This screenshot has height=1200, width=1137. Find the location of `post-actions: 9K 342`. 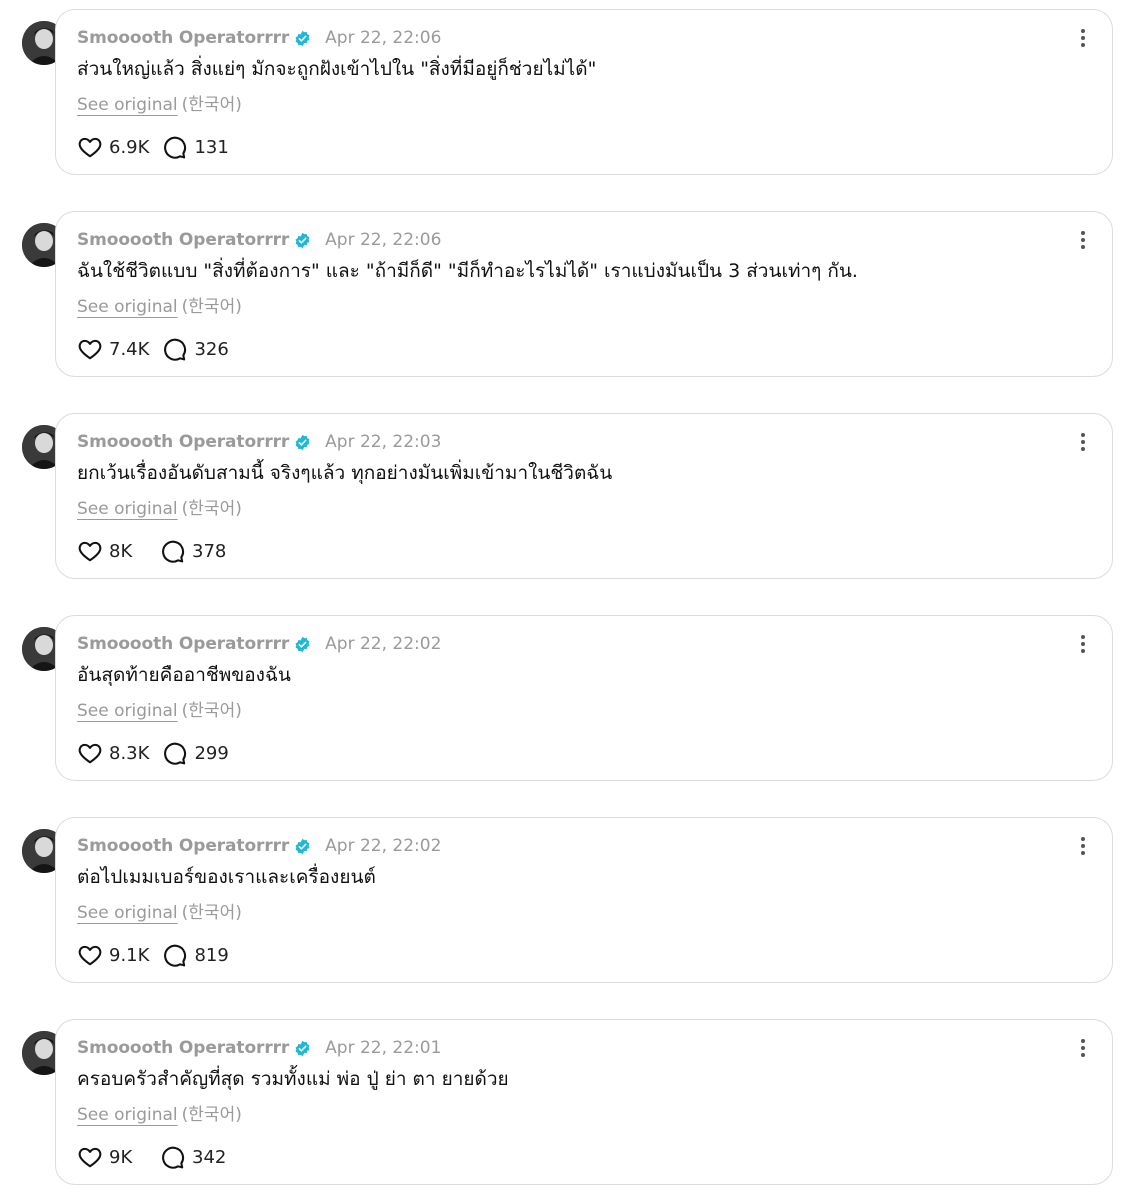

post-actions: 9K 342 is located at coordinates (159, 1157).